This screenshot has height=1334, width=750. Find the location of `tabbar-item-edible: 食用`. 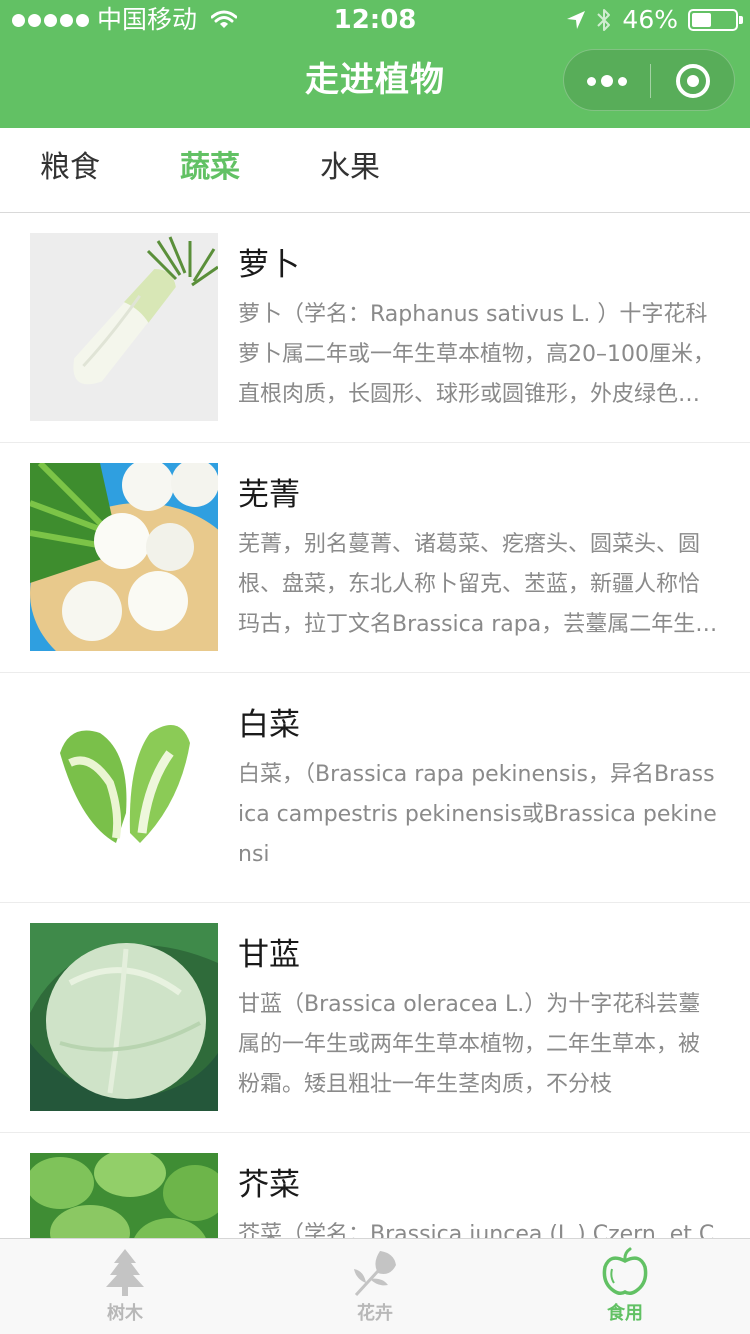

tabbar-item-edible: 食用 is located at coordinates (625, 1286).